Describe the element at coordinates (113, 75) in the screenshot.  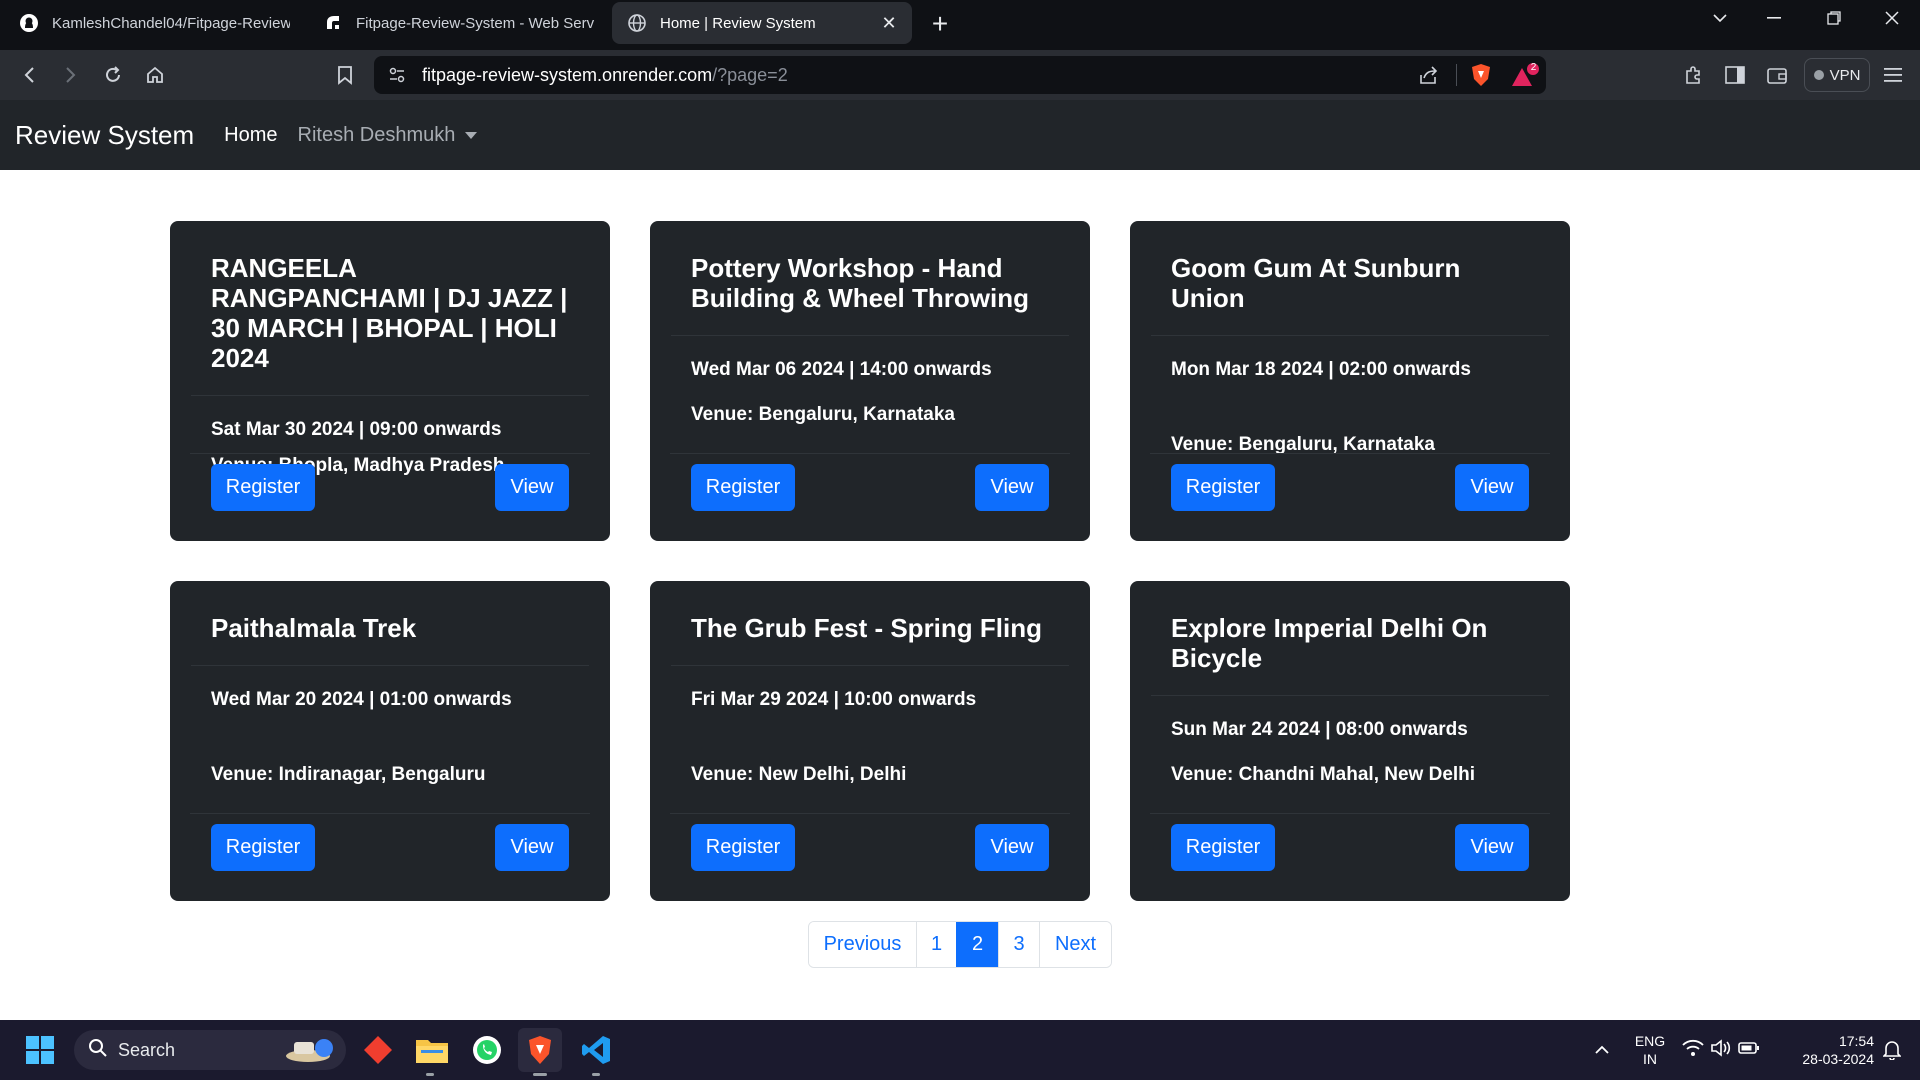
I see `reload-icon` at that location.